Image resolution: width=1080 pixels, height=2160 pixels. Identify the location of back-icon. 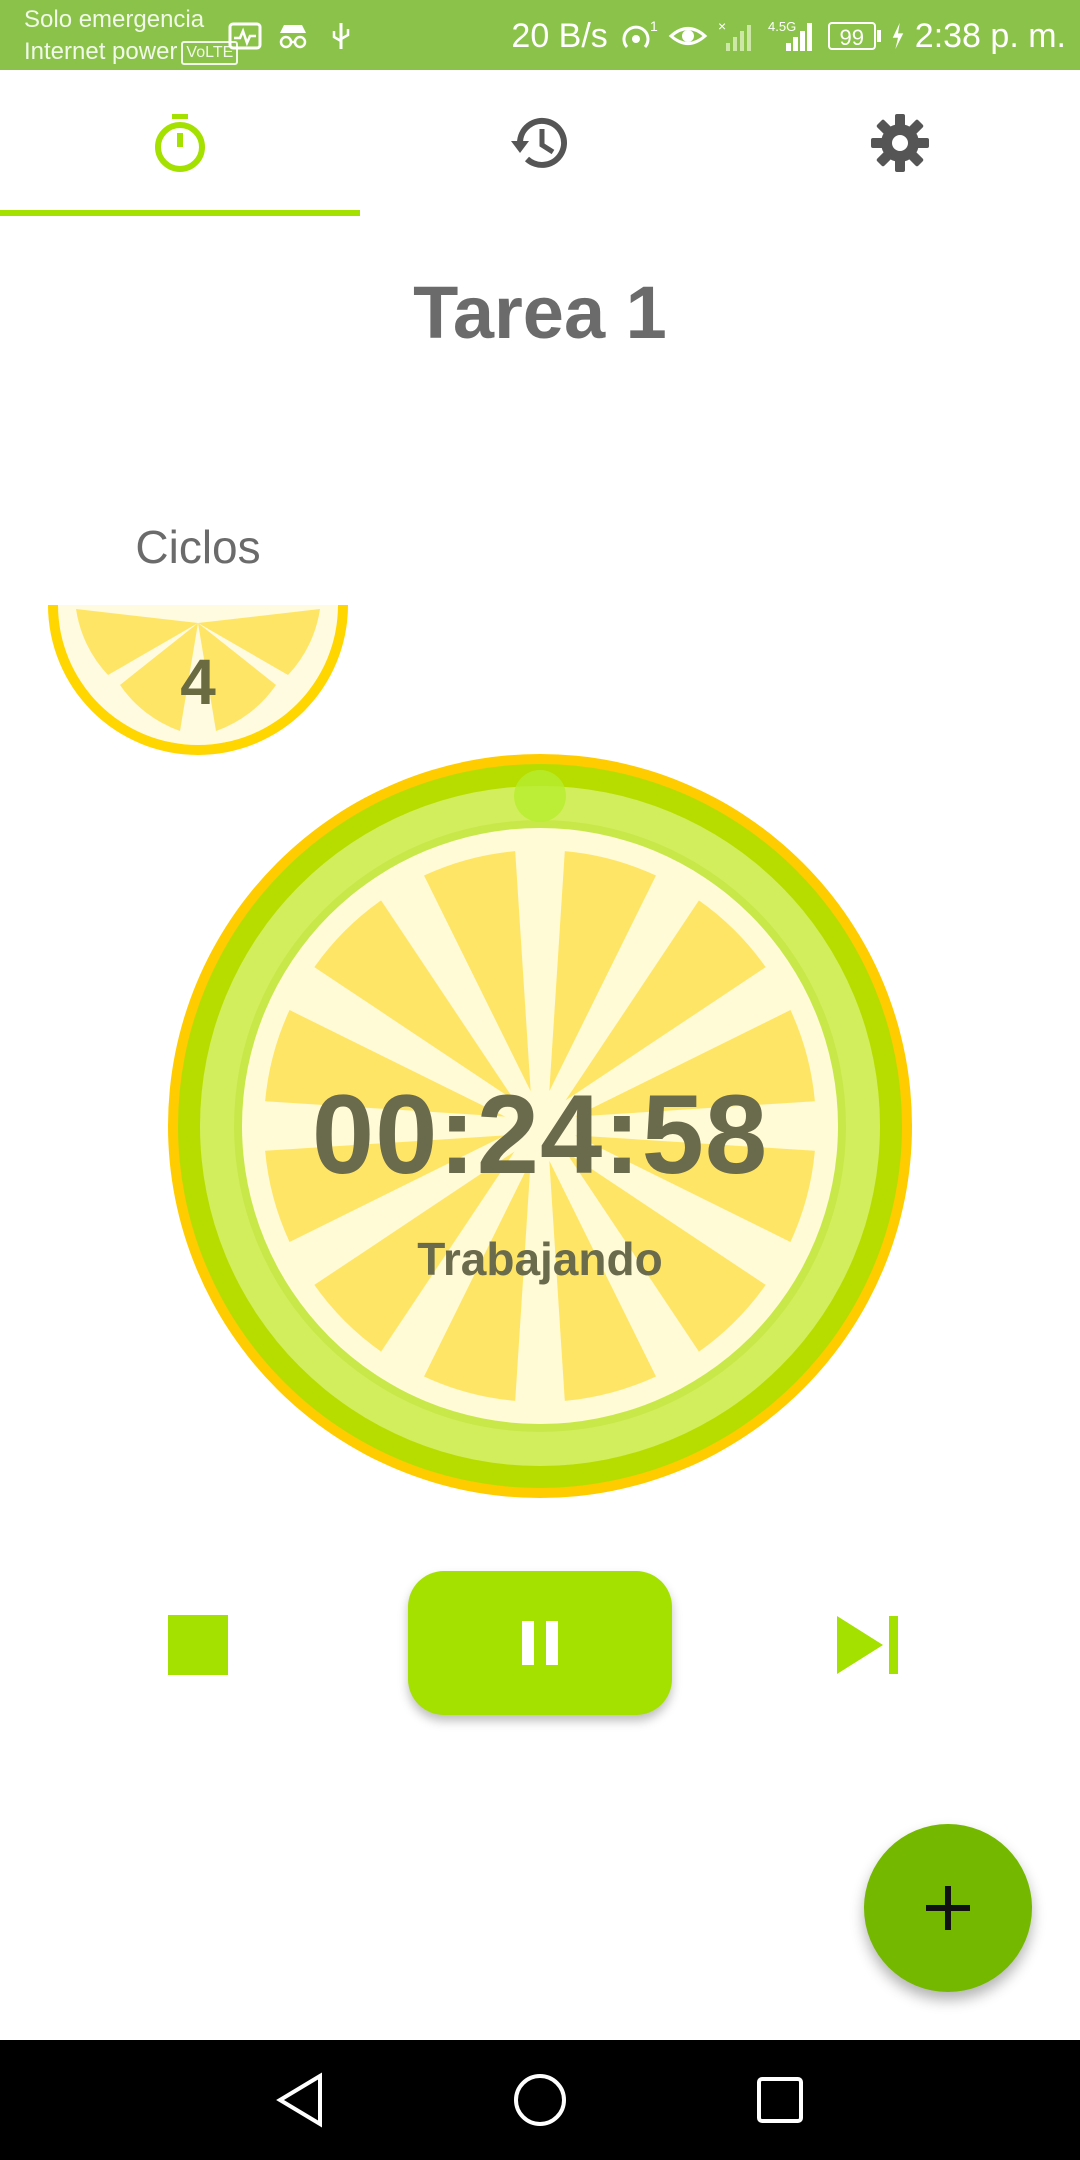
(299, 2100).